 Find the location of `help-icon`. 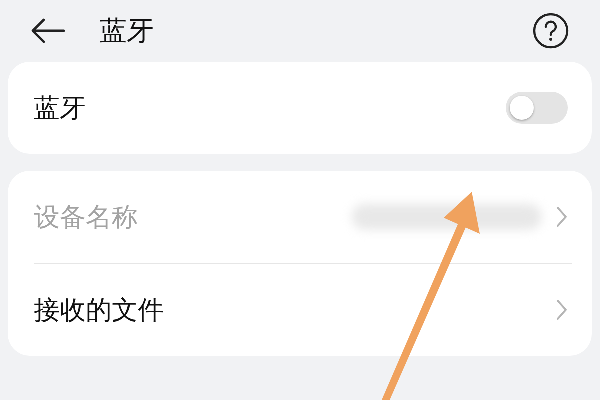

help-icon is located at coordinates (551, 31).